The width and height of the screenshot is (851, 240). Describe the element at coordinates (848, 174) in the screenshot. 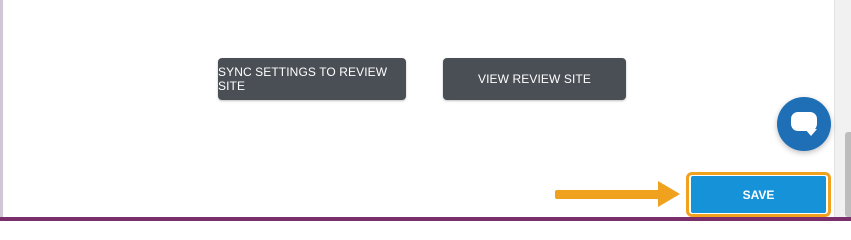

I see `scrollbar-thumb` at that location.